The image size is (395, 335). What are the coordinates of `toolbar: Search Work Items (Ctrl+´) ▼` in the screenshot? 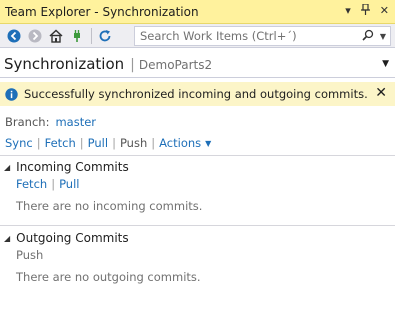 It's located at (197, 36).